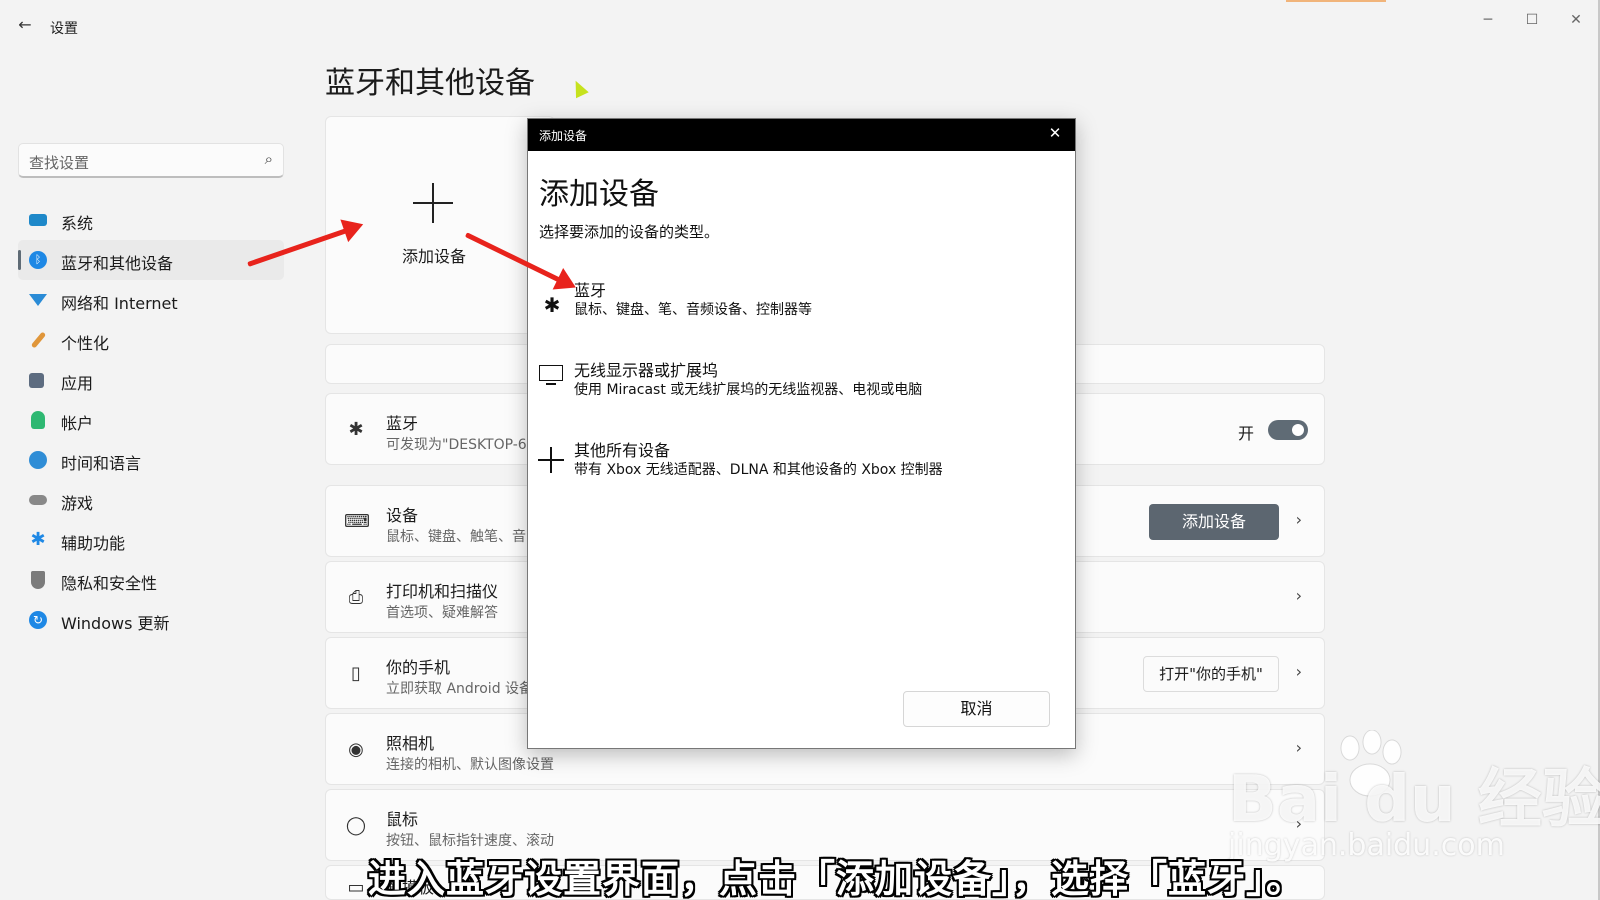 This screenshot has height=900, width=1600. What do you see at coordinates (356, 825) in the screenshot?
I see `mouse-icon: ◯` at bounding box center [356, 825].